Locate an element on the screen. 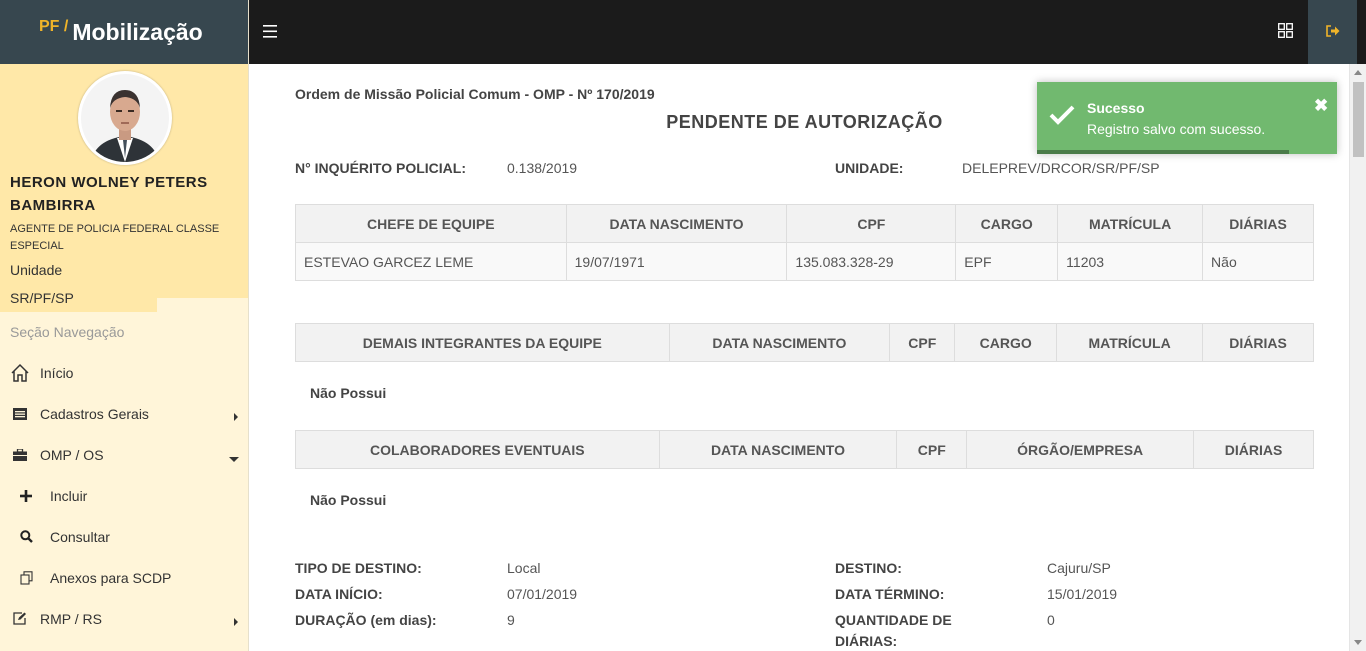 The height and width of the screenshot is (651, 1366). list-icon is located at coordinates (20, 414).